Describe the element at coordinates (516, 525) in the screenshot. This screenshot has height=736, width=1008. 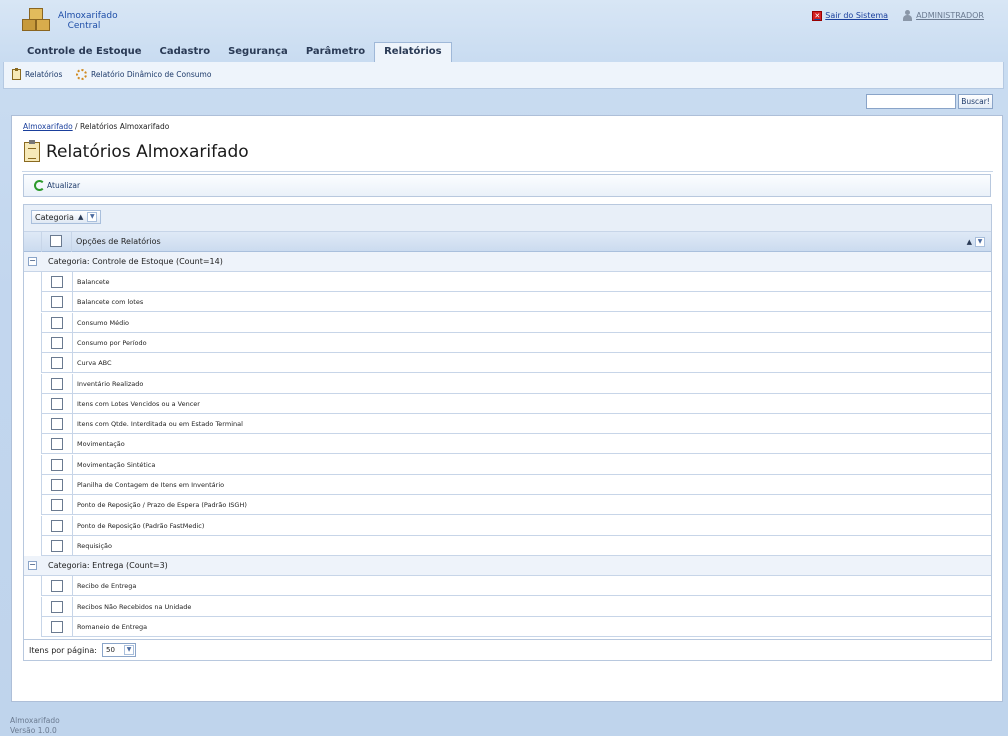
I see `table-row: Ponto de Reposição (Padrão FastMedic)` at that location.